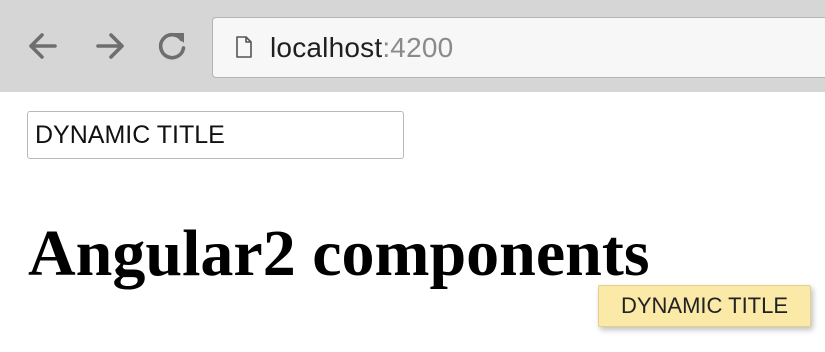 The height and width of the screenshot is (352, 825). Describe the element at coordinates (244, 47) in the screenshot. I see `page-icon` at that location.